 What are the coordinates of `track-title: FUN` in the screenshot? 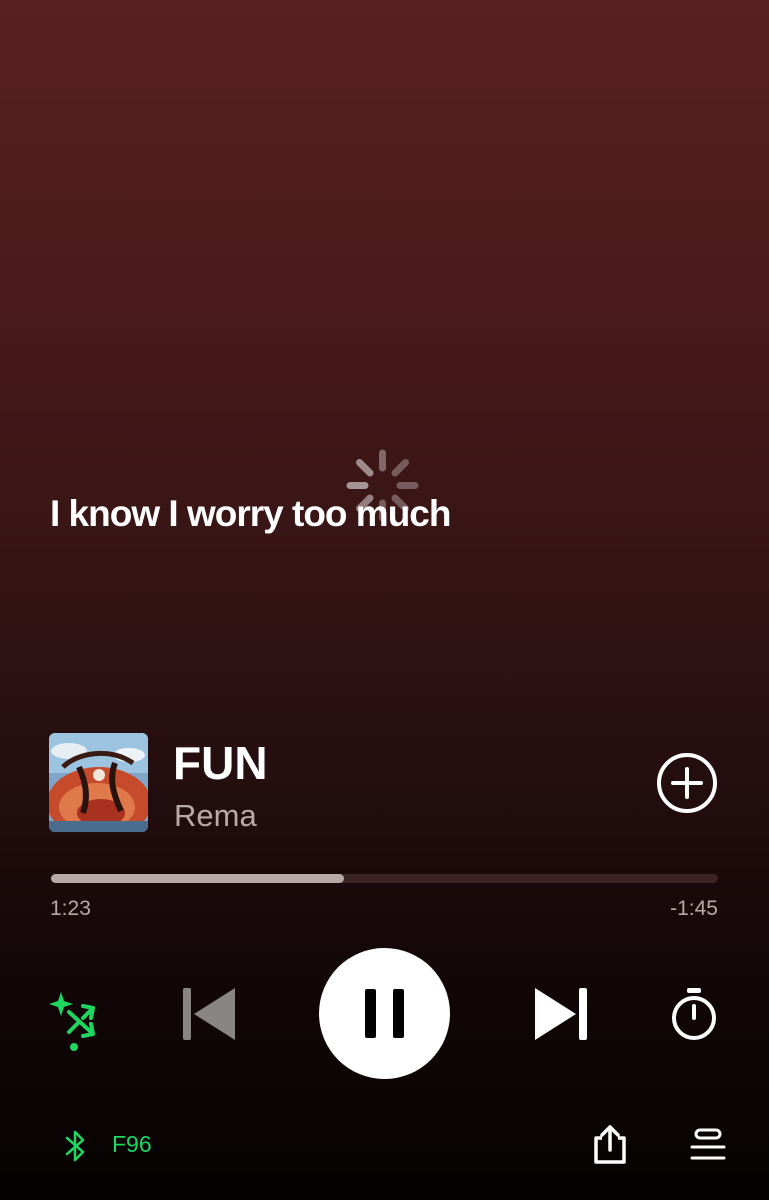 It's located at (220, 763).